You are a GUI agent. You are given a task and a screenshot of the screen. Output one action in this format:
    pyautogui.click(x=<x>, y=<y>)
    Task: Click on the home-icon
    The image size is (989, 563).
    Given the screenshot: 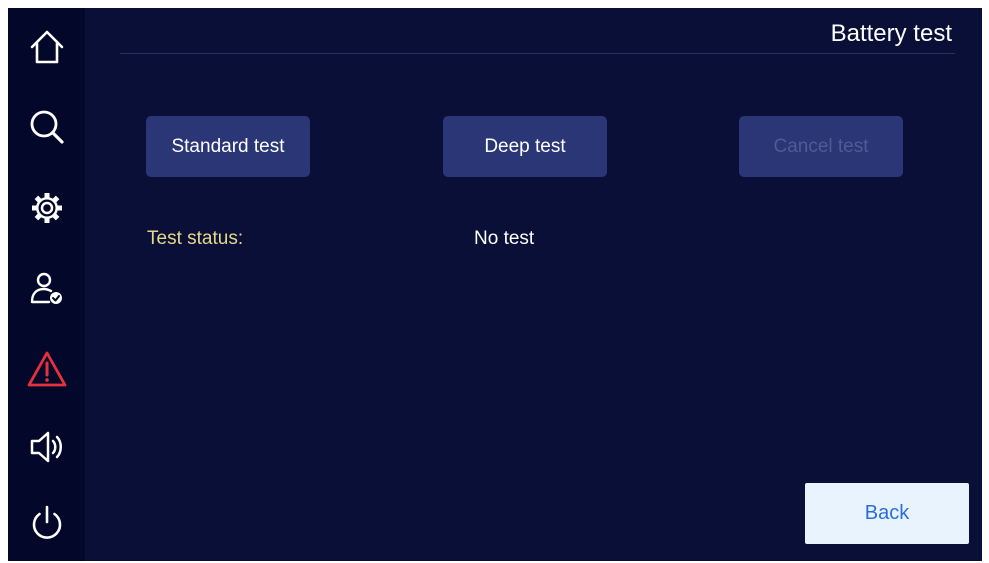 What is the action you would take?
    pyautogui.click(x=46, y=46)
    